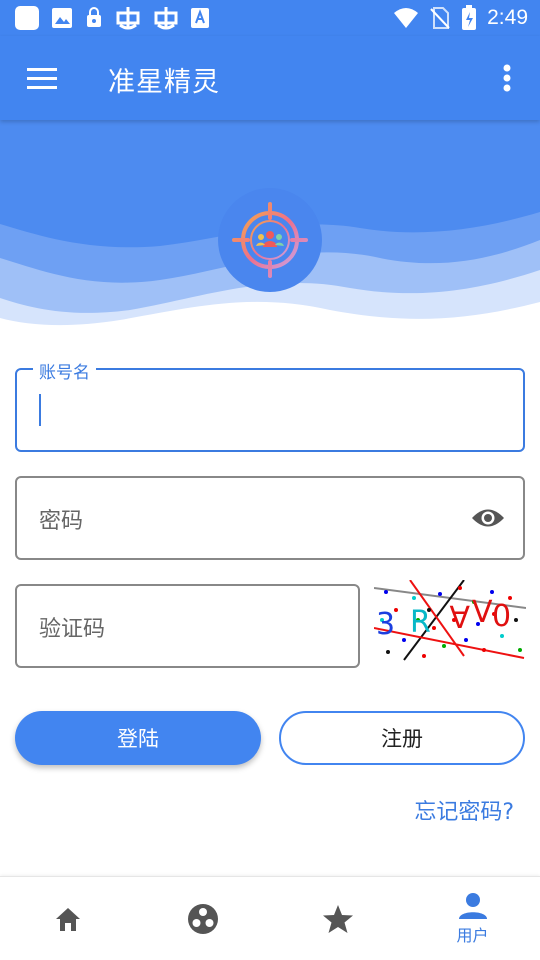 The width and height of the screenshot is (540, 960). I want to click on captcha-graphic: 3 R A V 0, so click(450, 622).